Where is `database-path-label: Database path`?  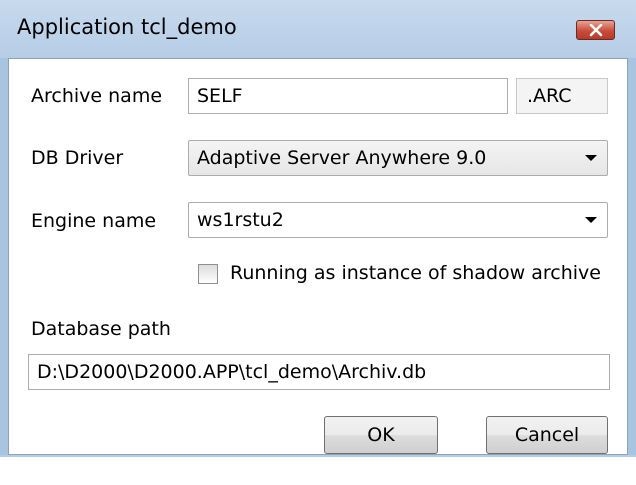 database-path-label: Database path is located at coordinates (101, 329).